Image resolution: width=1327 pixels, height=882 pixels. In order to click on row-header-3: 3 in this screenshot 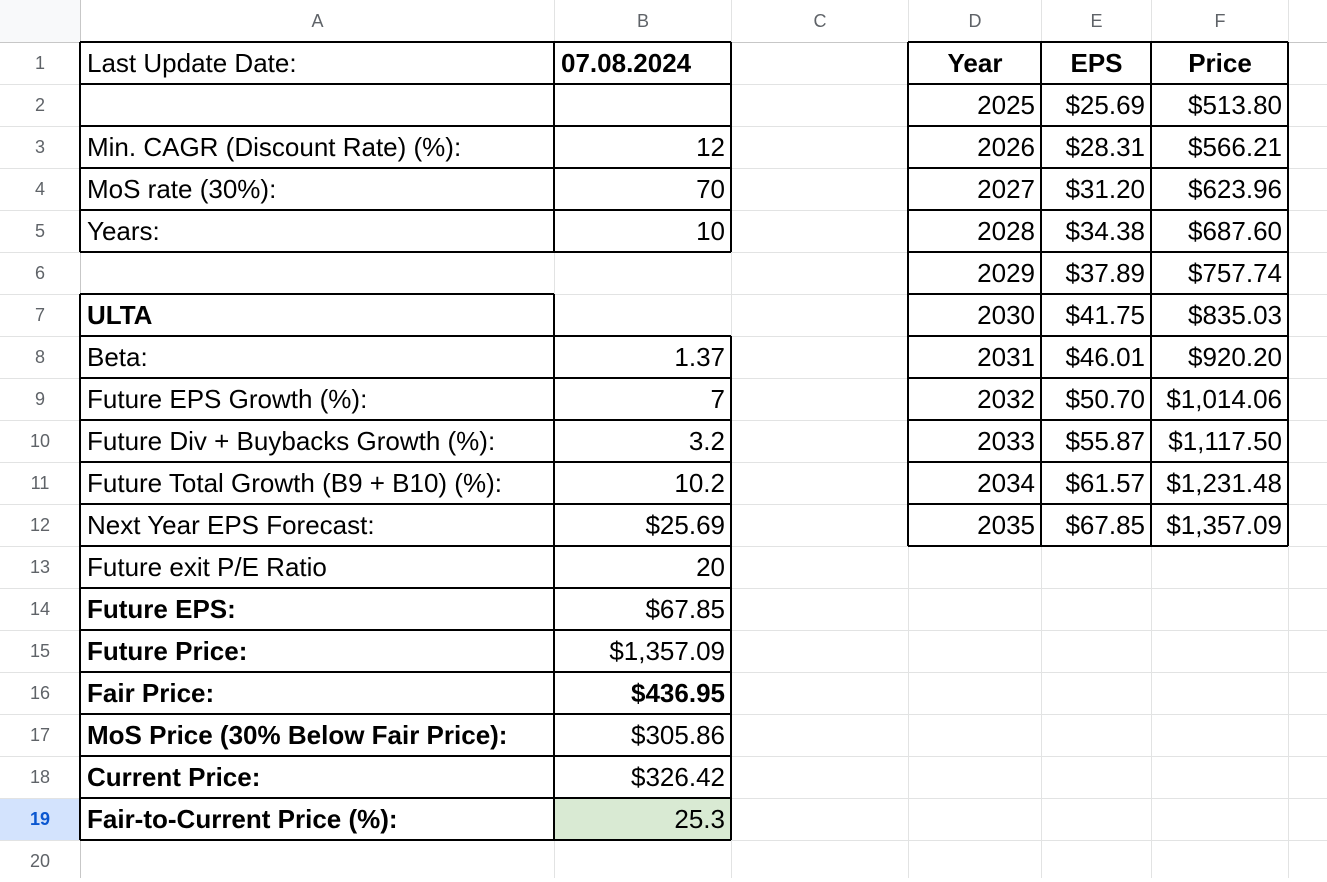, I will do `click(40, 147)`.